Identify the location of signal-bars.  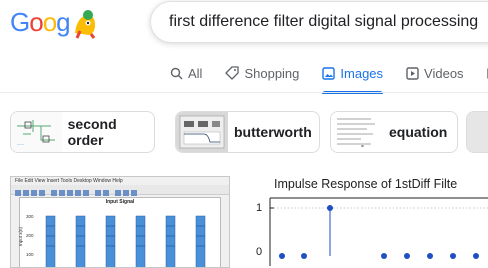
(120, 233).